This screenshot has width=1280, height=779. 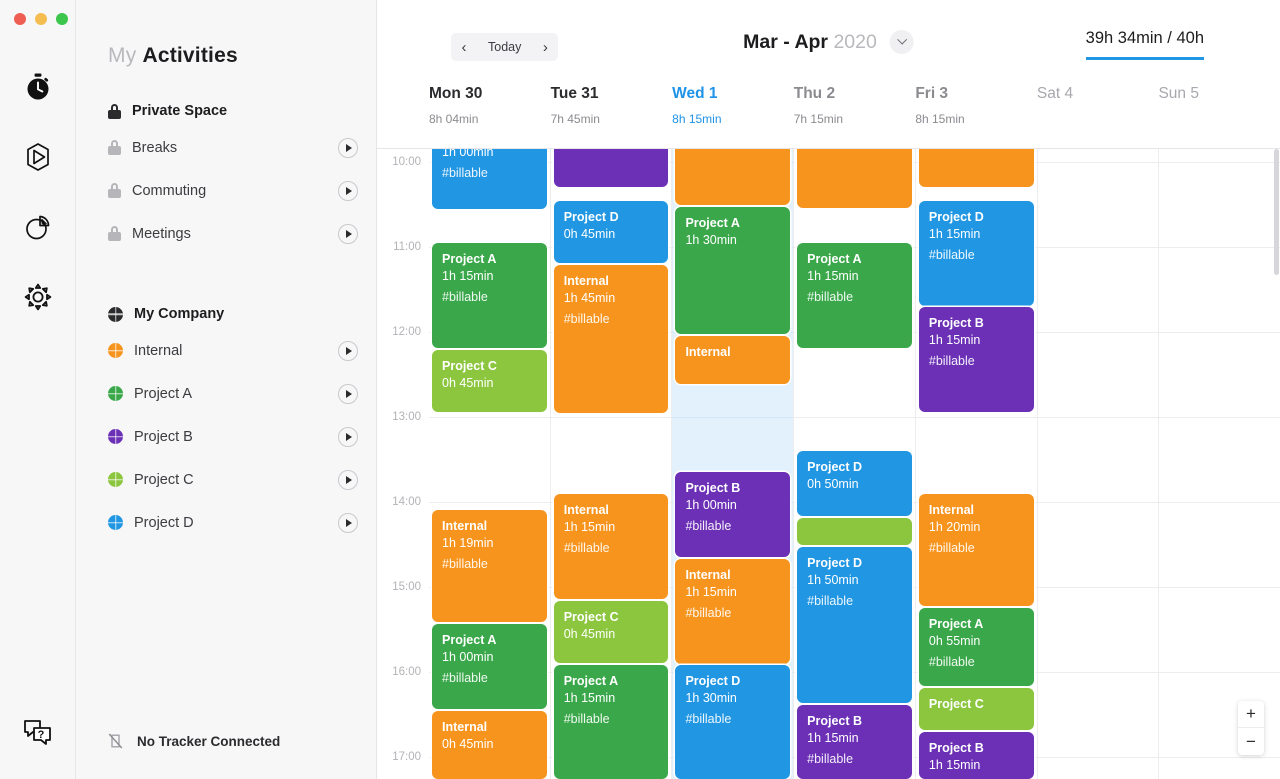 I want to click on rail-item-activities, so click(x=38, y=157).